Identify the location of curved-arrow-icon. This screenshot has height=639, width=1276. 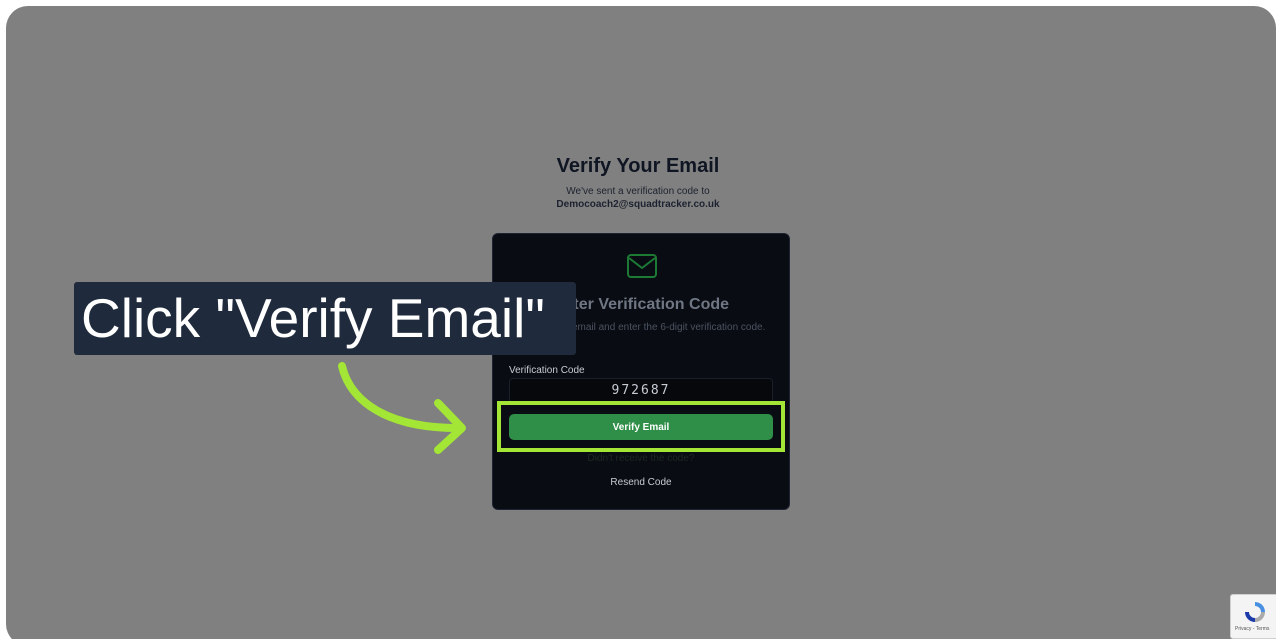
(402, 408).